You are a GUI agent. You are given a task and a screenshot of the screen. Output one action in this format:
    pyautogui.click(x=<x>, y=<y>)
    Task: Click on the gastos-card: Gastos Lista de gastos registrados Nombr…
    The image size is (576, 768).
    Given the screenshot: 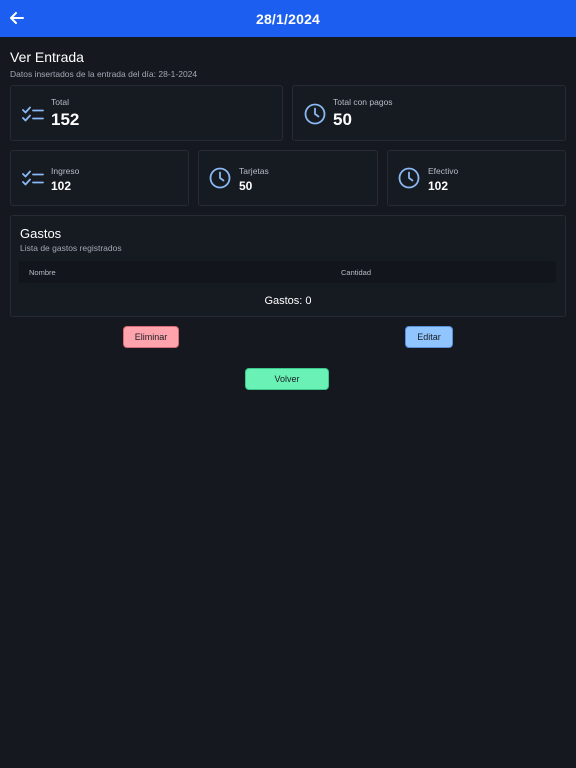 What is the action you would take?
    pyautogui.click(x=288, y=266)
    